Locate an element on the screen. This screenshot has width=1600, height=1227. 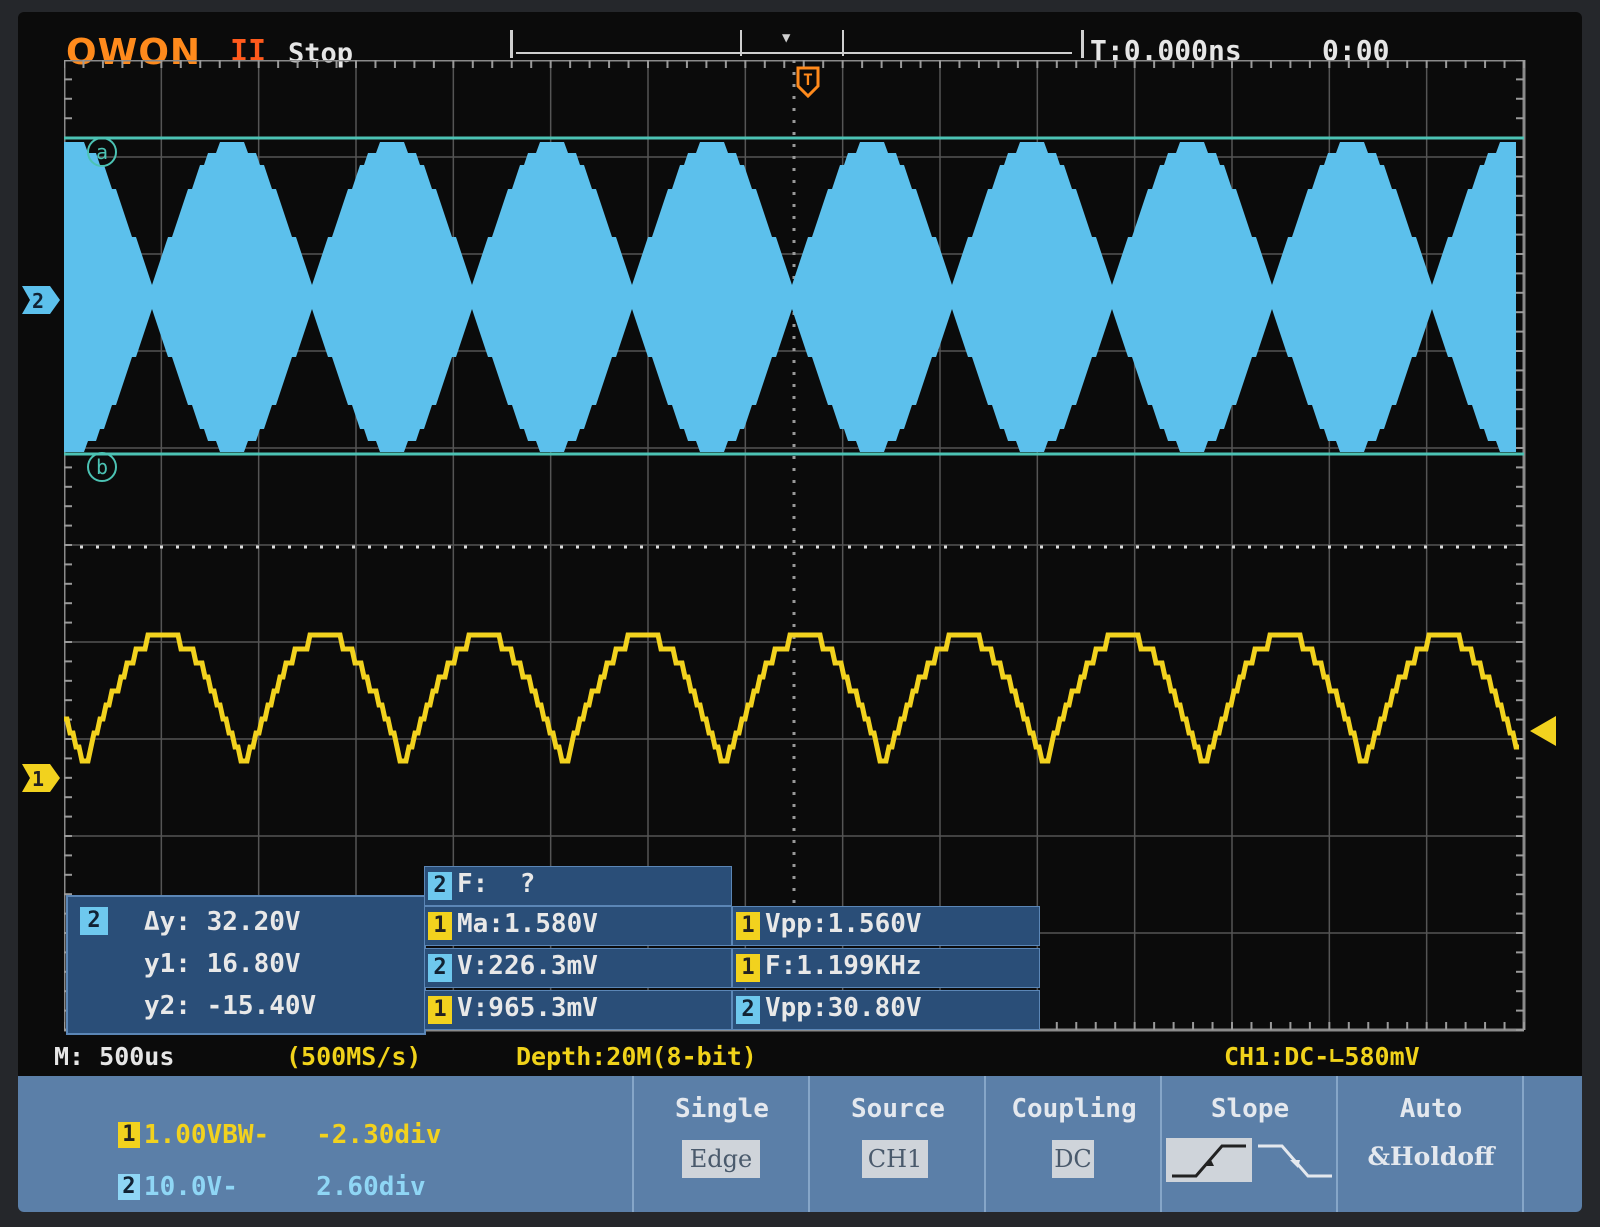
ch2-offset: 2.60div is located at coordinates (371, 1187).